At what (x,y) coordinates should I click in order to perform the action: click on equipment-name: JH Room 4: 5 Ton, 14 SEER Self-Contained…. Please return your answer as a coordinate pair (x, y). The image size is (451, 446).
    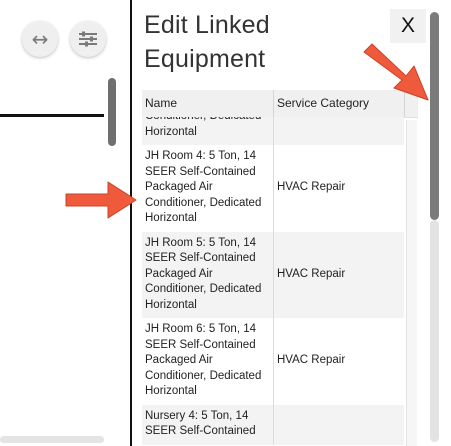
    Looking at the image, I should click on (208, 188).